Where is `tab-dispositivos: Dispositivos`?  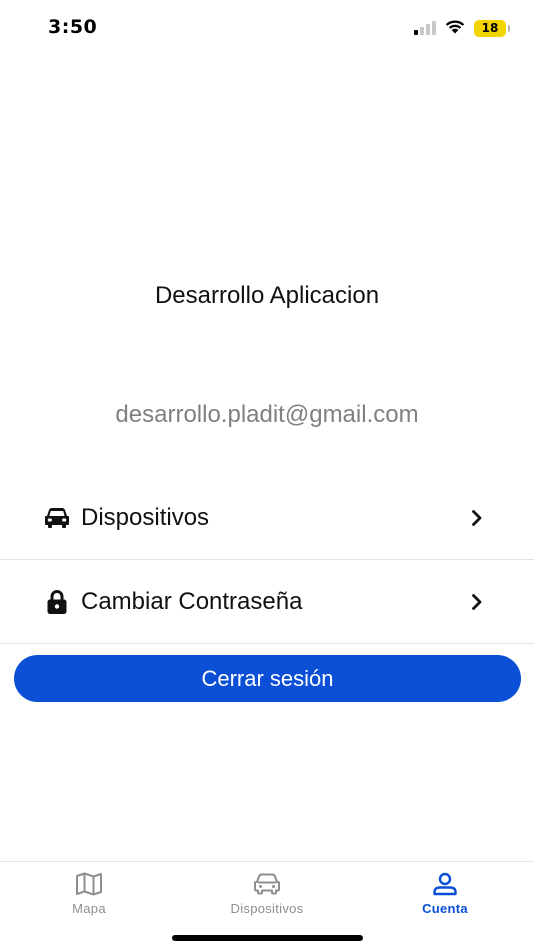 tab-dispositivos: Dispositivos is located at coordinates (267, 892).